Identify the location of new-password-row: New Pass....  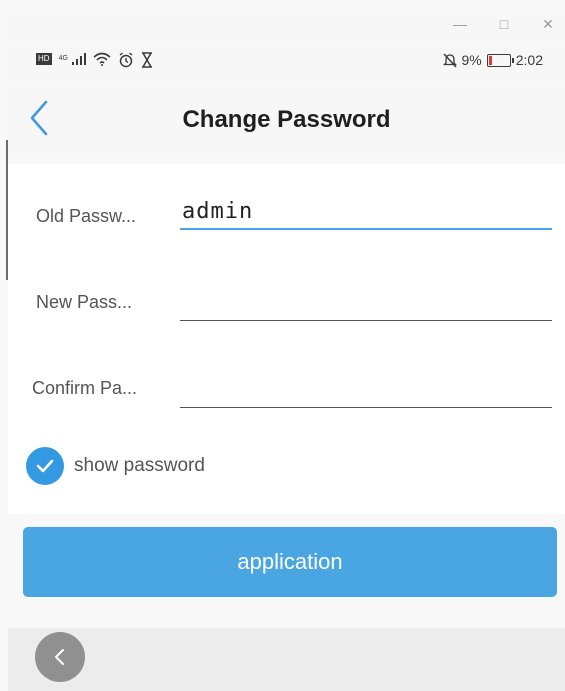
(286, 304).